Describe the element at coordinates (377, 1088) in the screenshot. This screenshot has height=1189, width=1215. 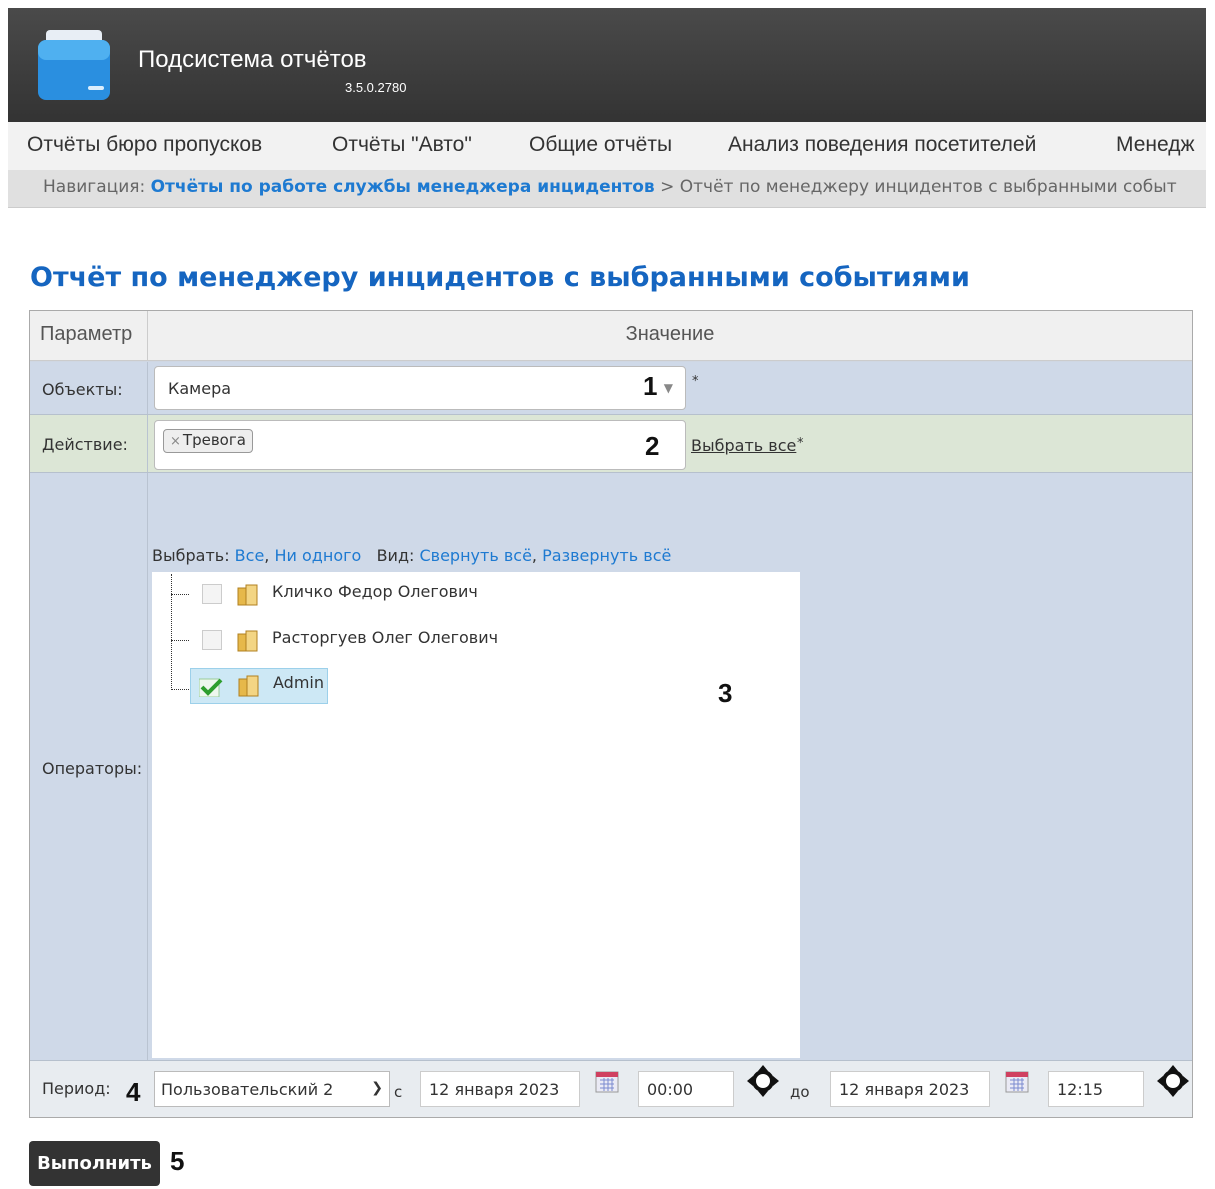
I see `chevron-down-icon: ❯` at that location.